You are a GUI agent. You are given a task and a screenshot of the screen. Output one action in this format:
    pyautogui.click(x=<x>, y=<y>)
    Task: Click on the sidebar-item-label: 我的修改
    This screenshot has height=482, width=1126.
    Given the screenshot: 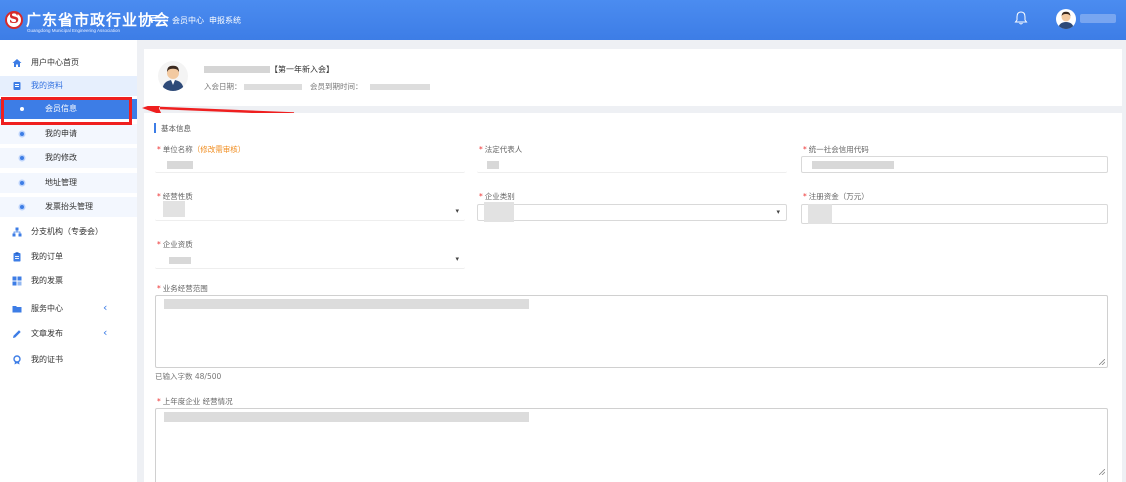 What is the action you would take?
    pyautogui.click(x=61, y=157)
    